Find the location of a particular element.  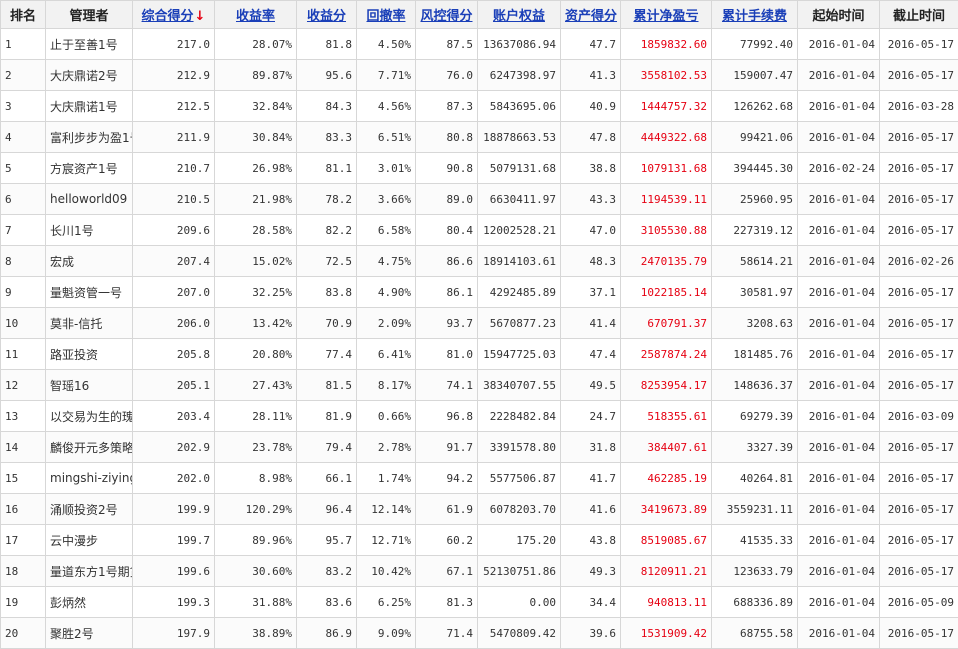

cell-risk-score: 80.4 is located at coordinates (447, 230).